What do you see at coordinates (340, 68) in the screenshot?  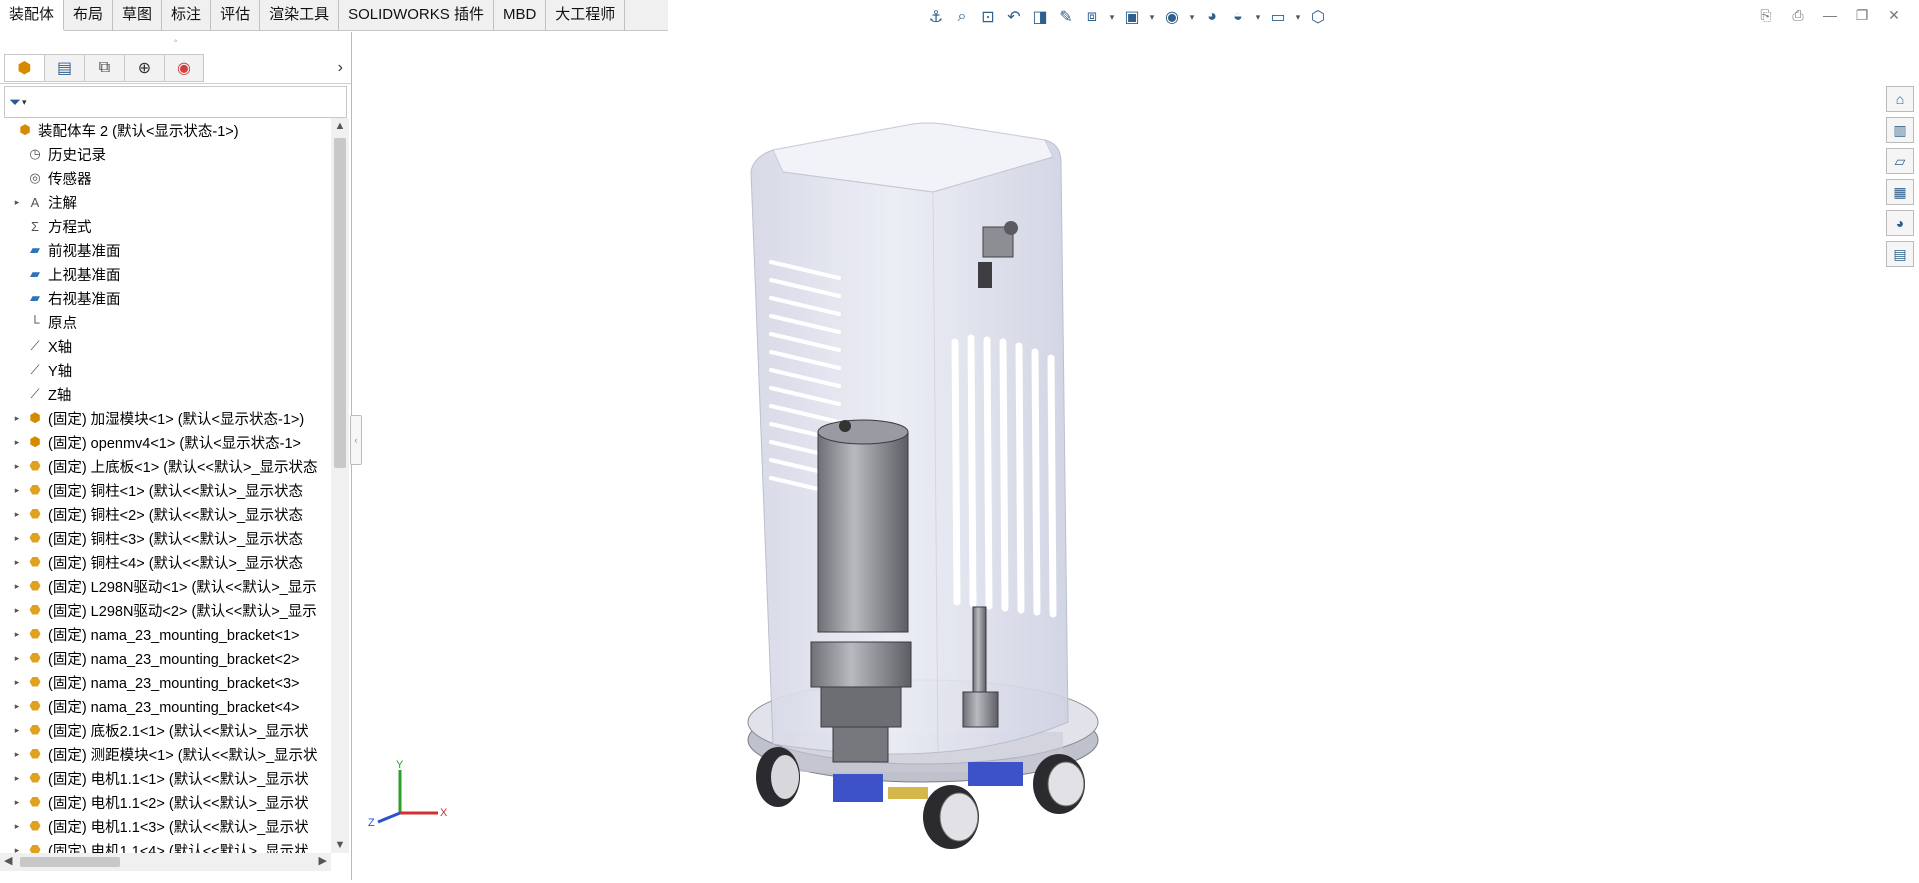 I see `panel-more-button: ›` at bounding box center [340, 68].